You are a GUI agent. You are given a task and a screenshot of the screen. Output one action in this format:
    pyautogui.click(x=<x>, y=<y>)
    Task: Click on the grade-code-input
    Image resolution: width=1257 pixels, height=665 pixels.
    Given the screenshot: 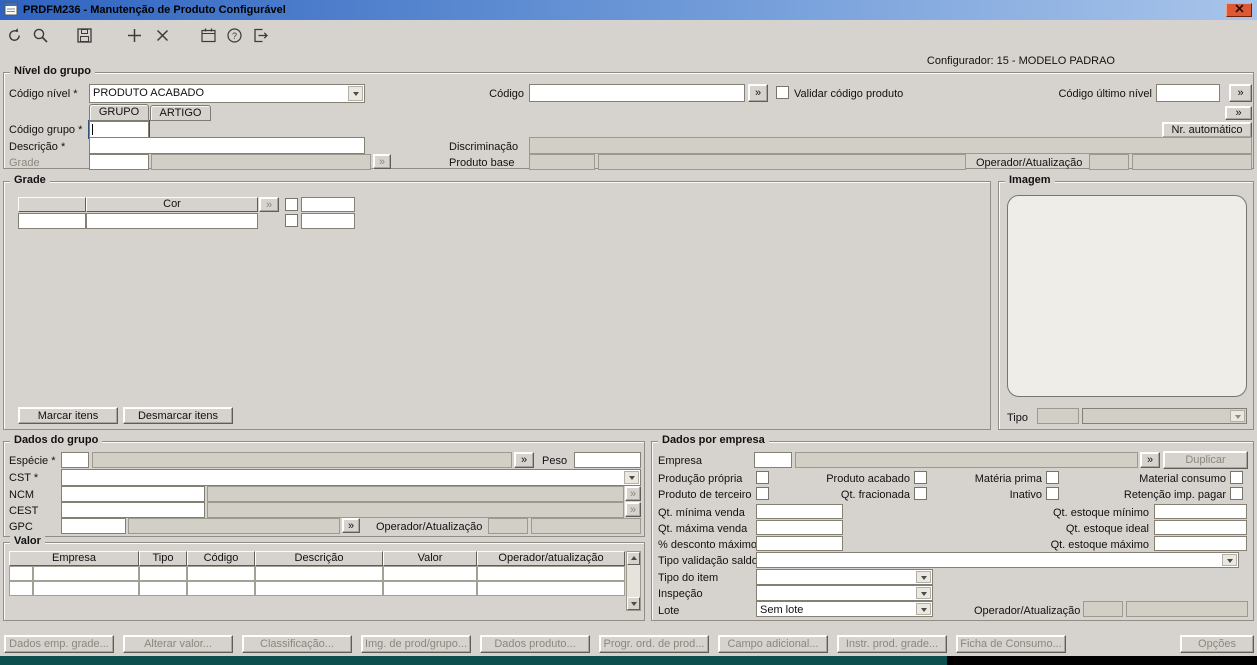 What is the action you would take?
    pyautogui.click(x=119, y=162)
    